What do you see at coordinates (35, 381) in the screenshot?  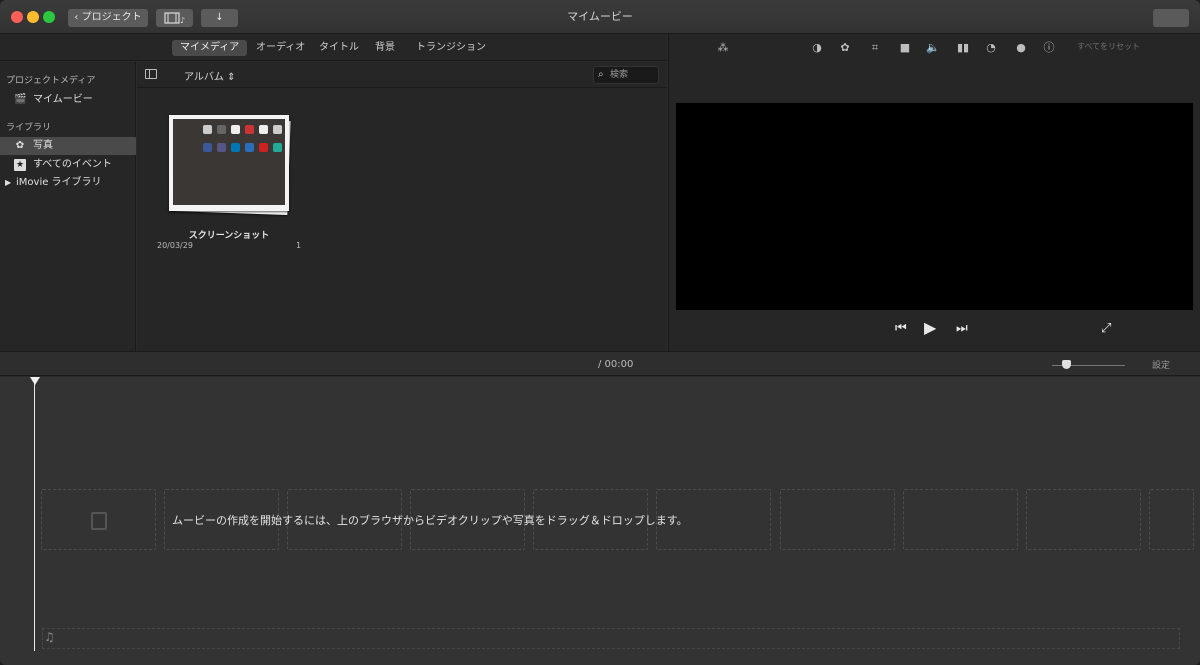 I see `playhead-handle` at bounding box center [35, 381].